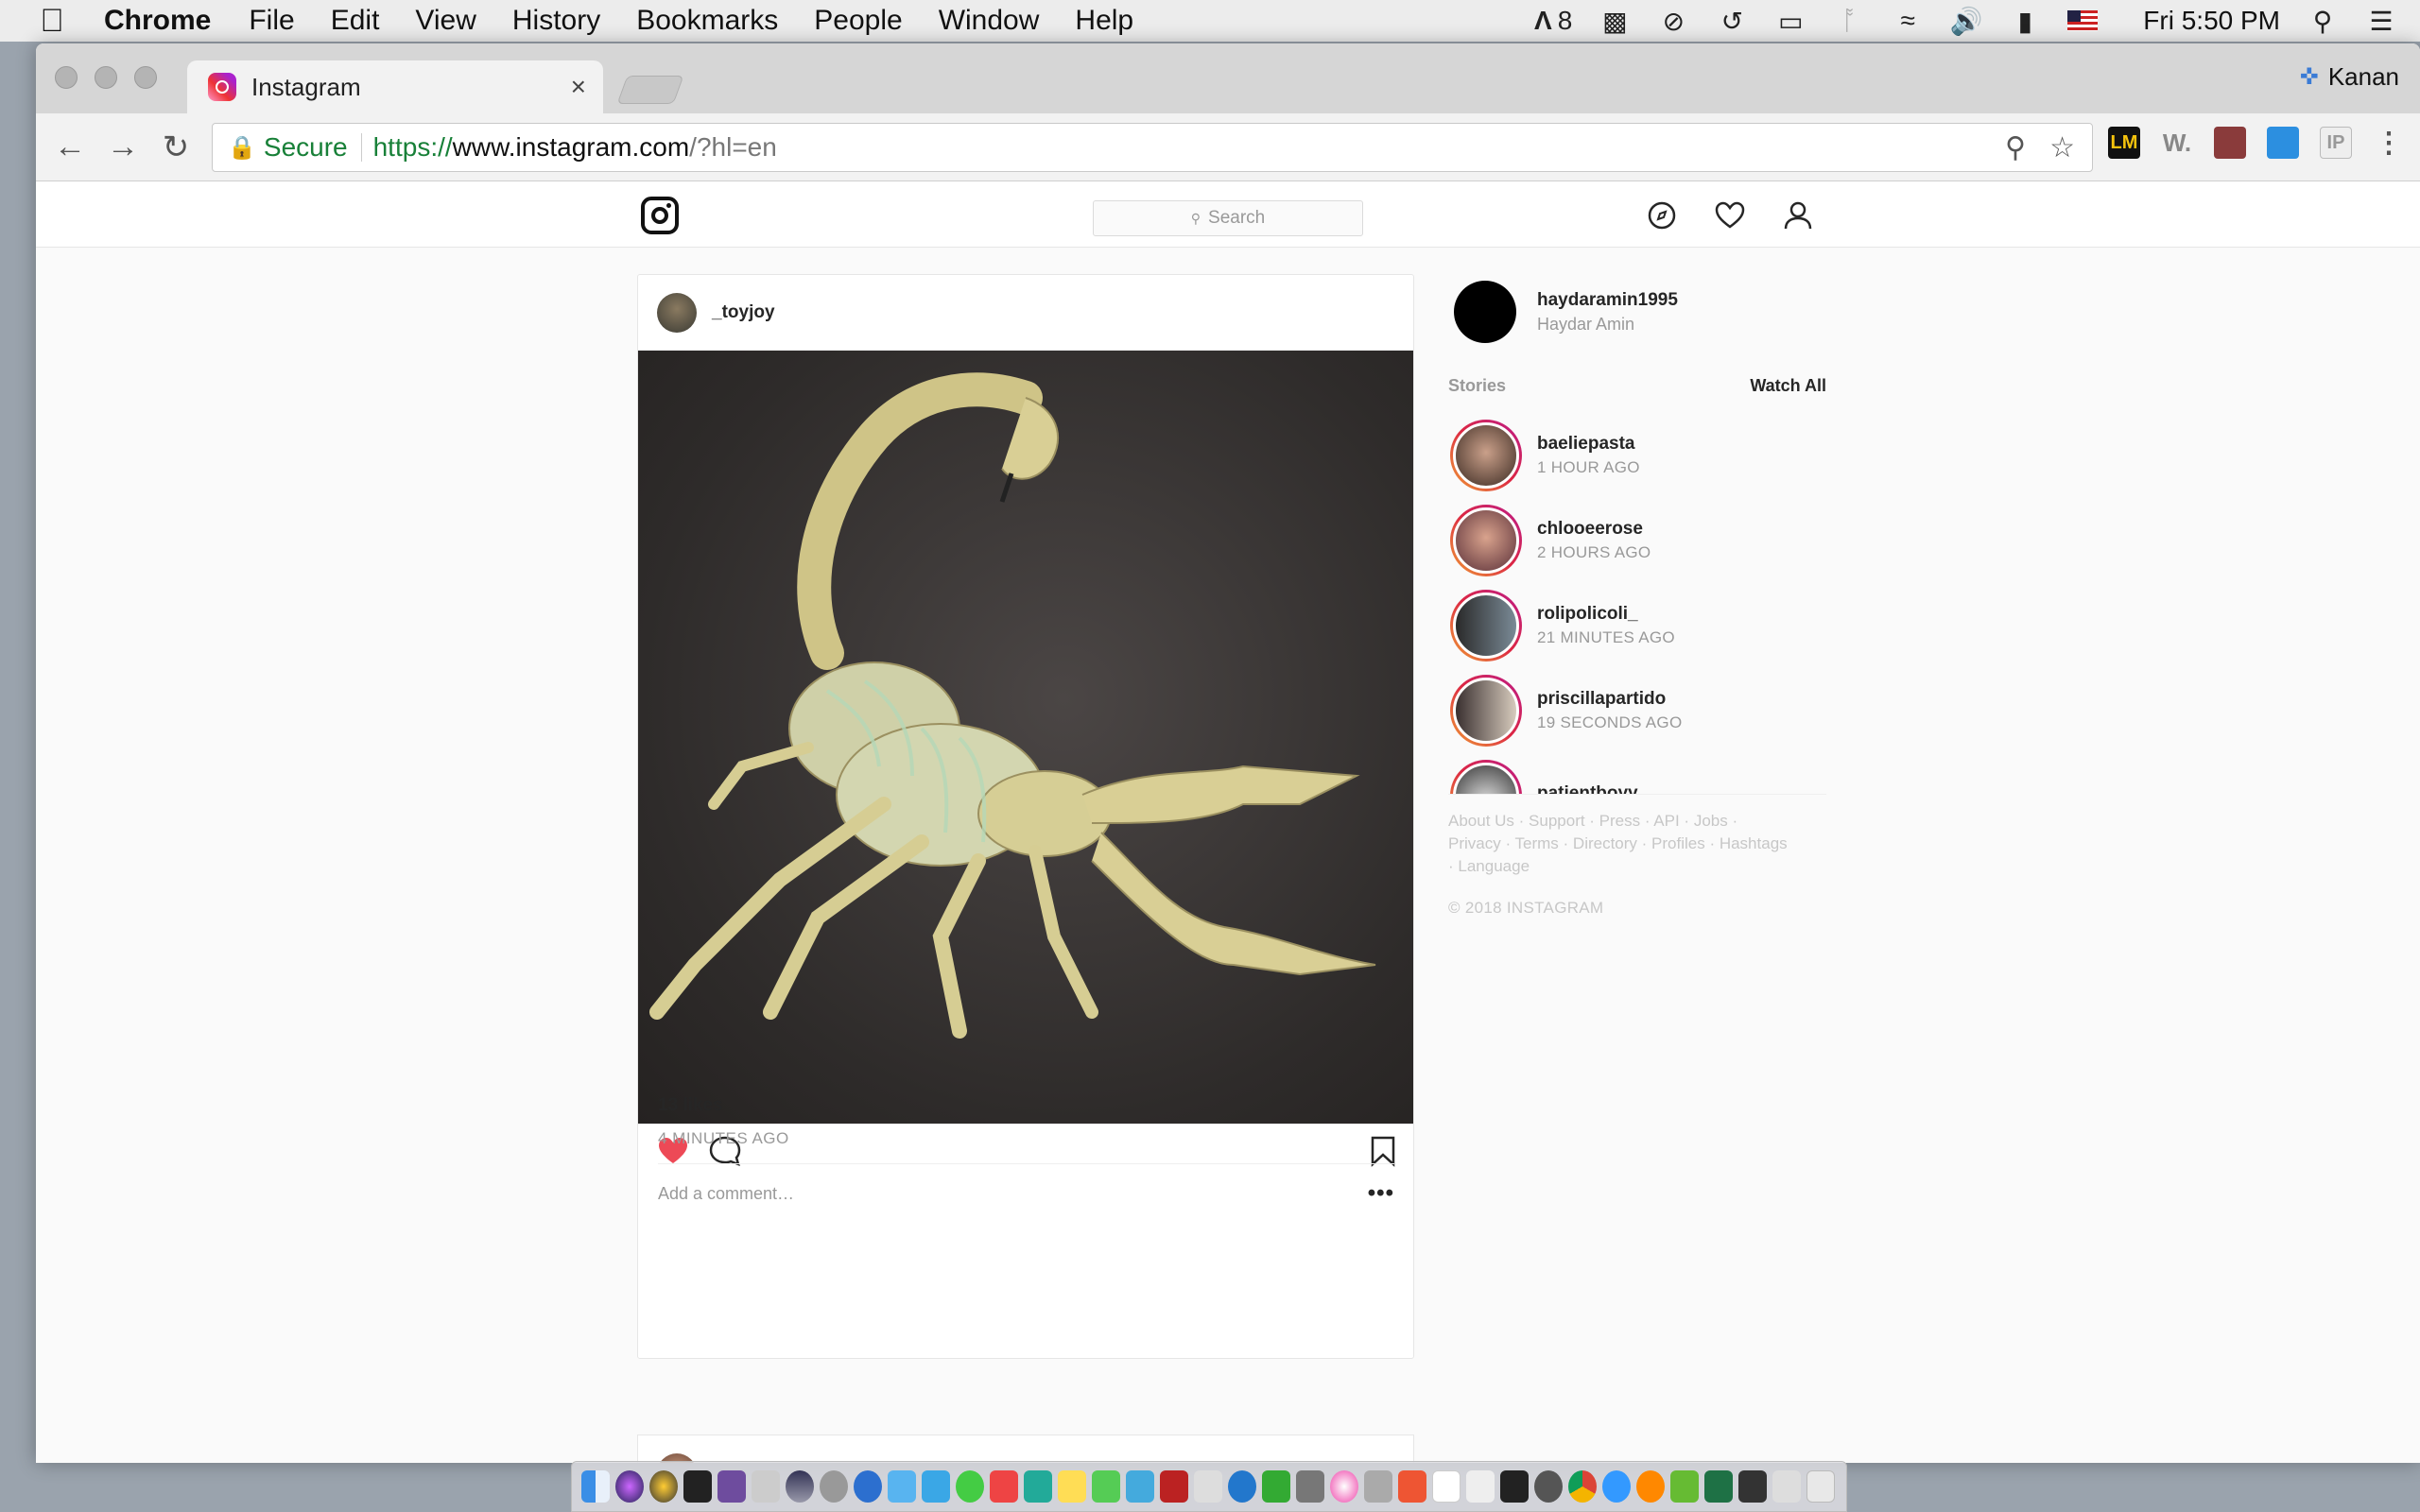 Image resolution: width=2420 pixels, height=1512 pixels. What do you see at coordinates (271, 21) in the screenshot?
I see `menu-file: File` at bounding box center [271, 21].